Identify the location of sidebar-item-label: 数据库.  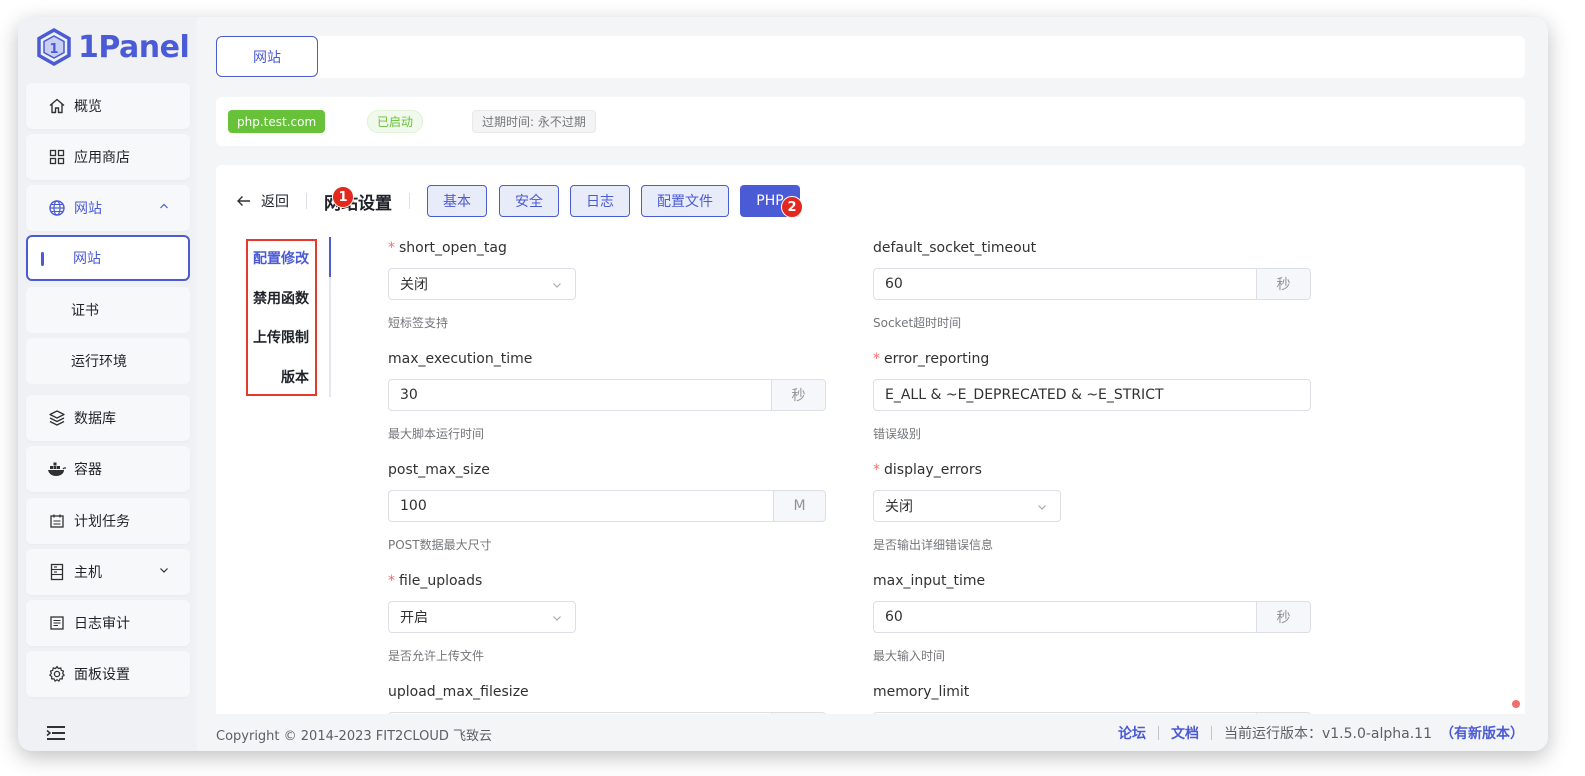
(95, 419).